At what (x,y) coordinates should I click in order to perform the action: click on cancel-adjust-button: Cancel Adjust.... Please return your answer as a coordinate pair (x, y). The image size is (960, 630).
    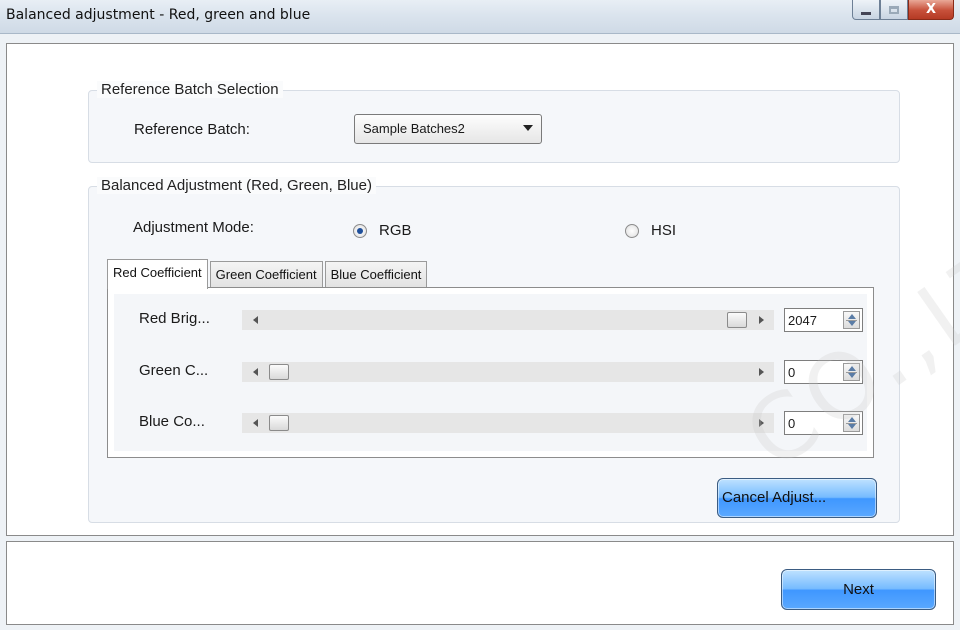
    Looking at the image, I should click on (797, 498).